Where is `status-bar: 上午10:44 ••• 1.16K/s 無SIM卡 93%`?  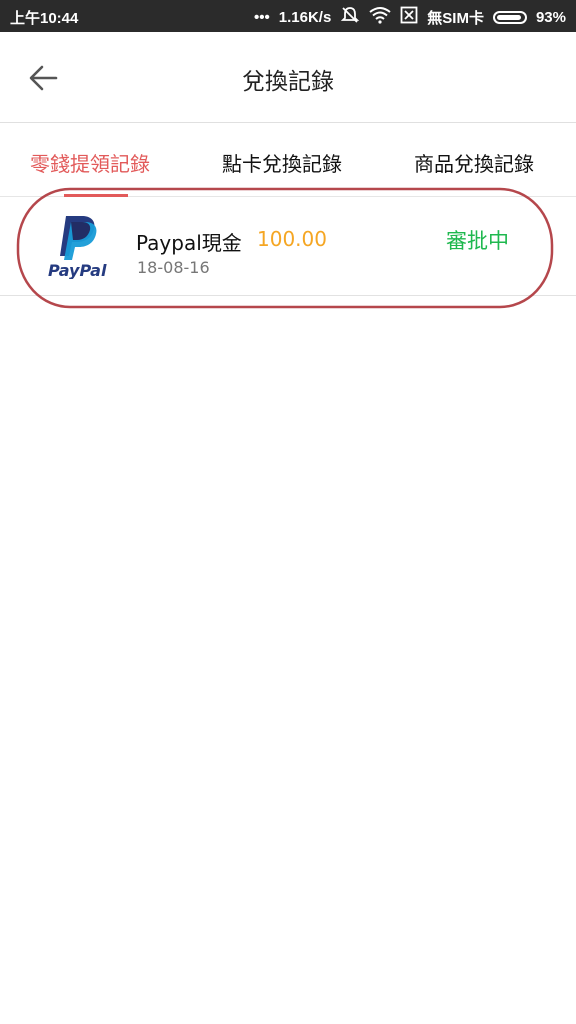
status-bar: 上午10:44 ••• 1.16K/s 無SIM卡 93% is located at coordinates (288, 16).